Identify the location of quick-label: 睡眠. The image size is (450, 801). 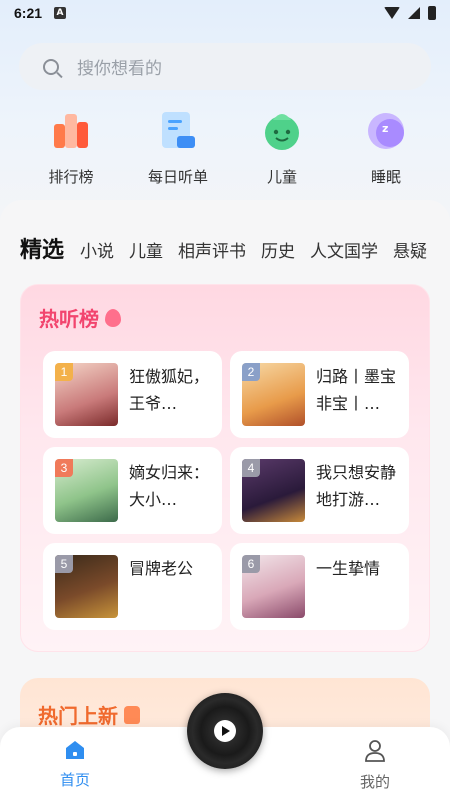
(385, 177).